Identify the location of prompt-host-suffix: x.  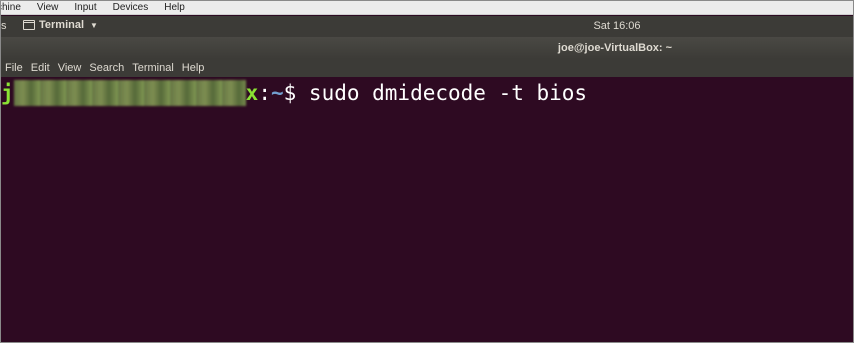
(252, 93).